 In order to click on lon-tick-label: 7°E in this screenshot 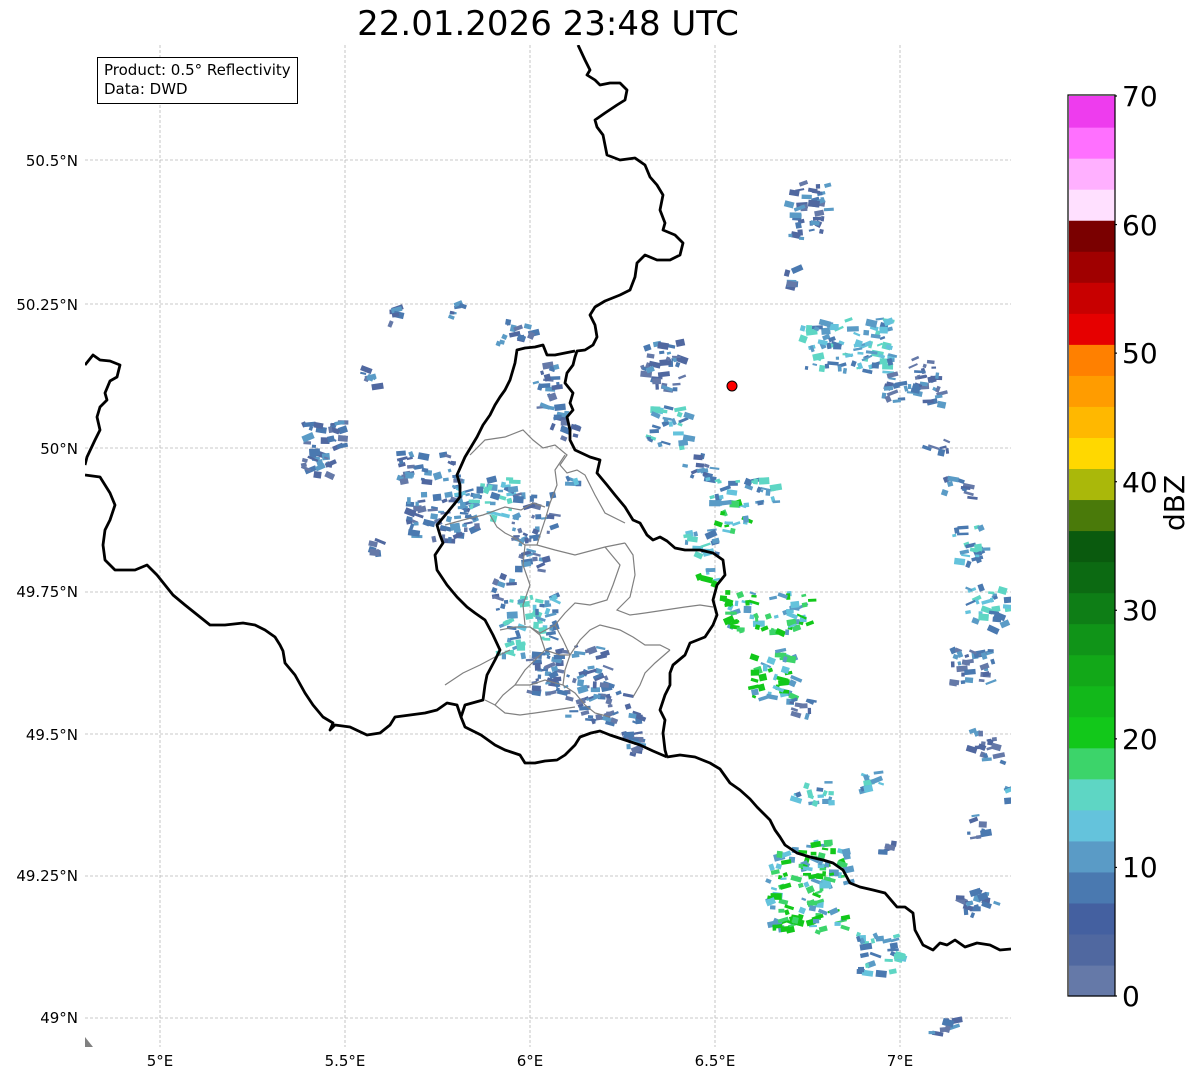, I will do `click(900, 1061)`.